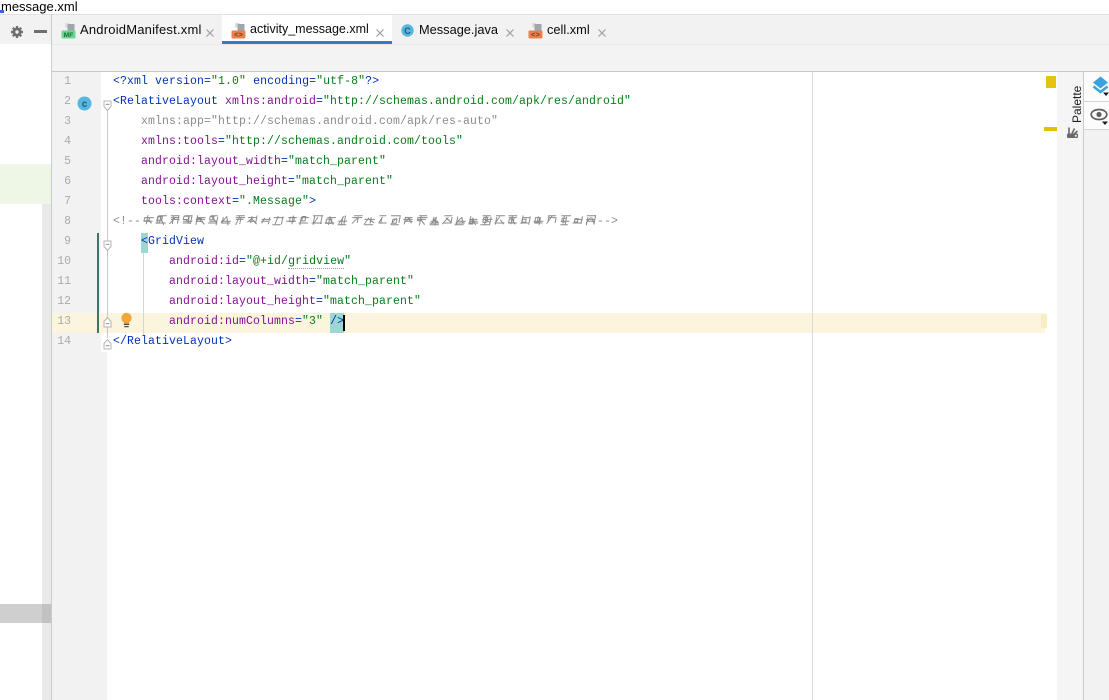 The width and height of the screenshot is (1109, 700). I want to click on svg-text: MF, so click(68, 35).